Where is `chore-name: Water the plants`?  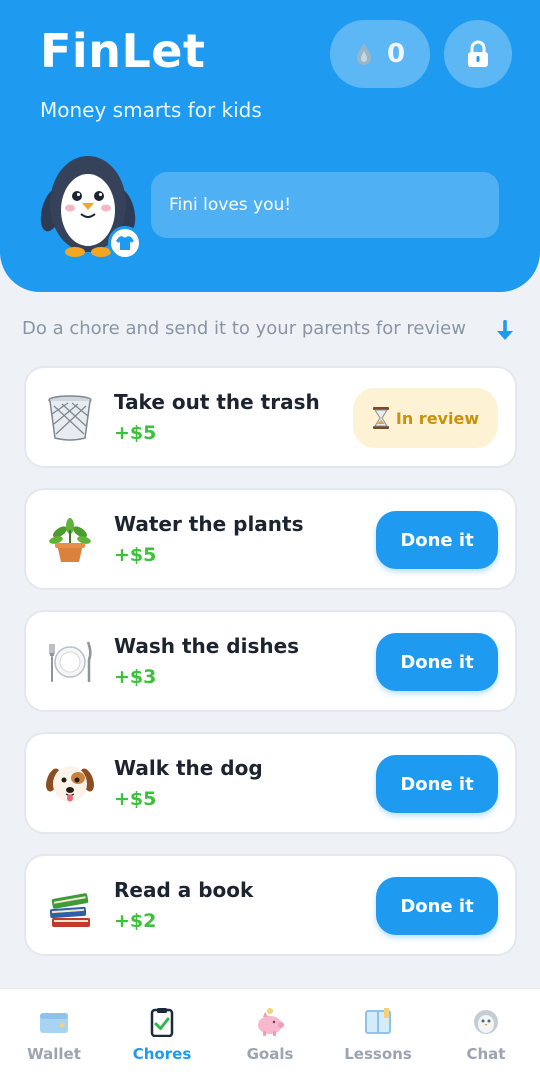 chore-name: Water the plants is located at coordinates (209, 524).